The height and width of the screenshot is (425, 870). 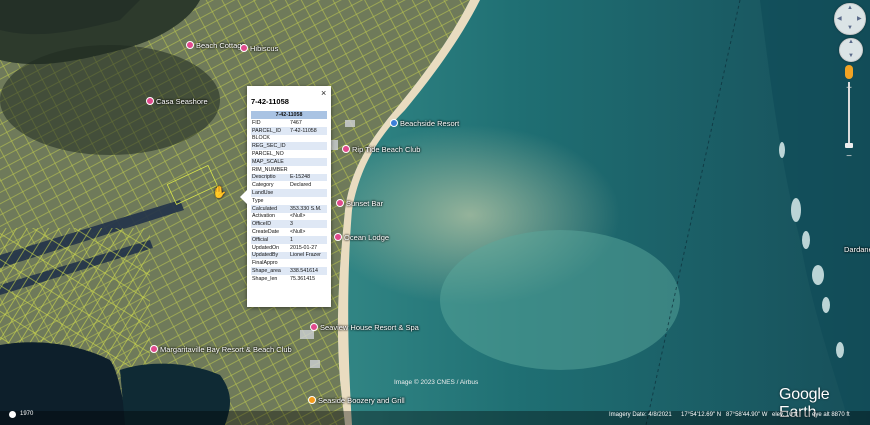 What do you see at coordinates (270, 255) in the screenshot?
I see `attribute-key: UpdatedBy` at bounding box center [270, 255].